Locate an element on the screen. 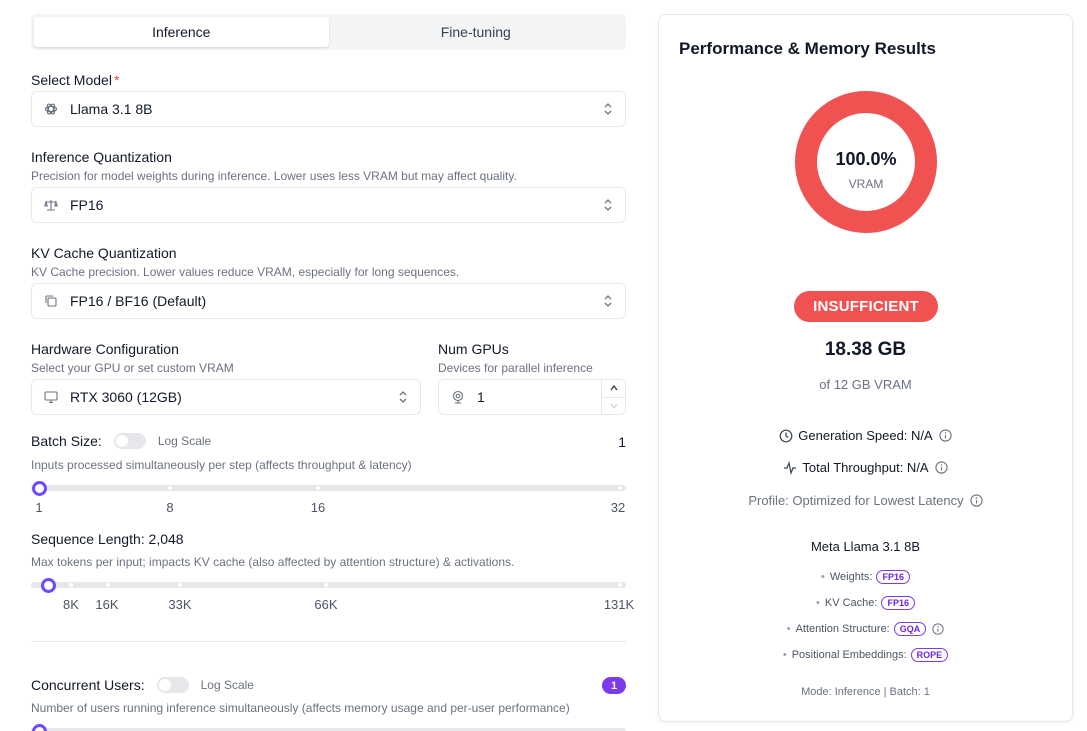 The image size is (1087, 731). tick-label: 33K is located at coordinates (180, 604).